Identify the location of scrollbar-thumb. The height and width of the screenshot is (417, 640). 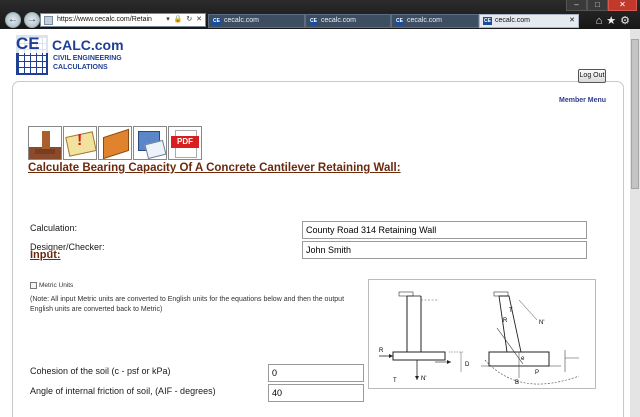
(635, 114).